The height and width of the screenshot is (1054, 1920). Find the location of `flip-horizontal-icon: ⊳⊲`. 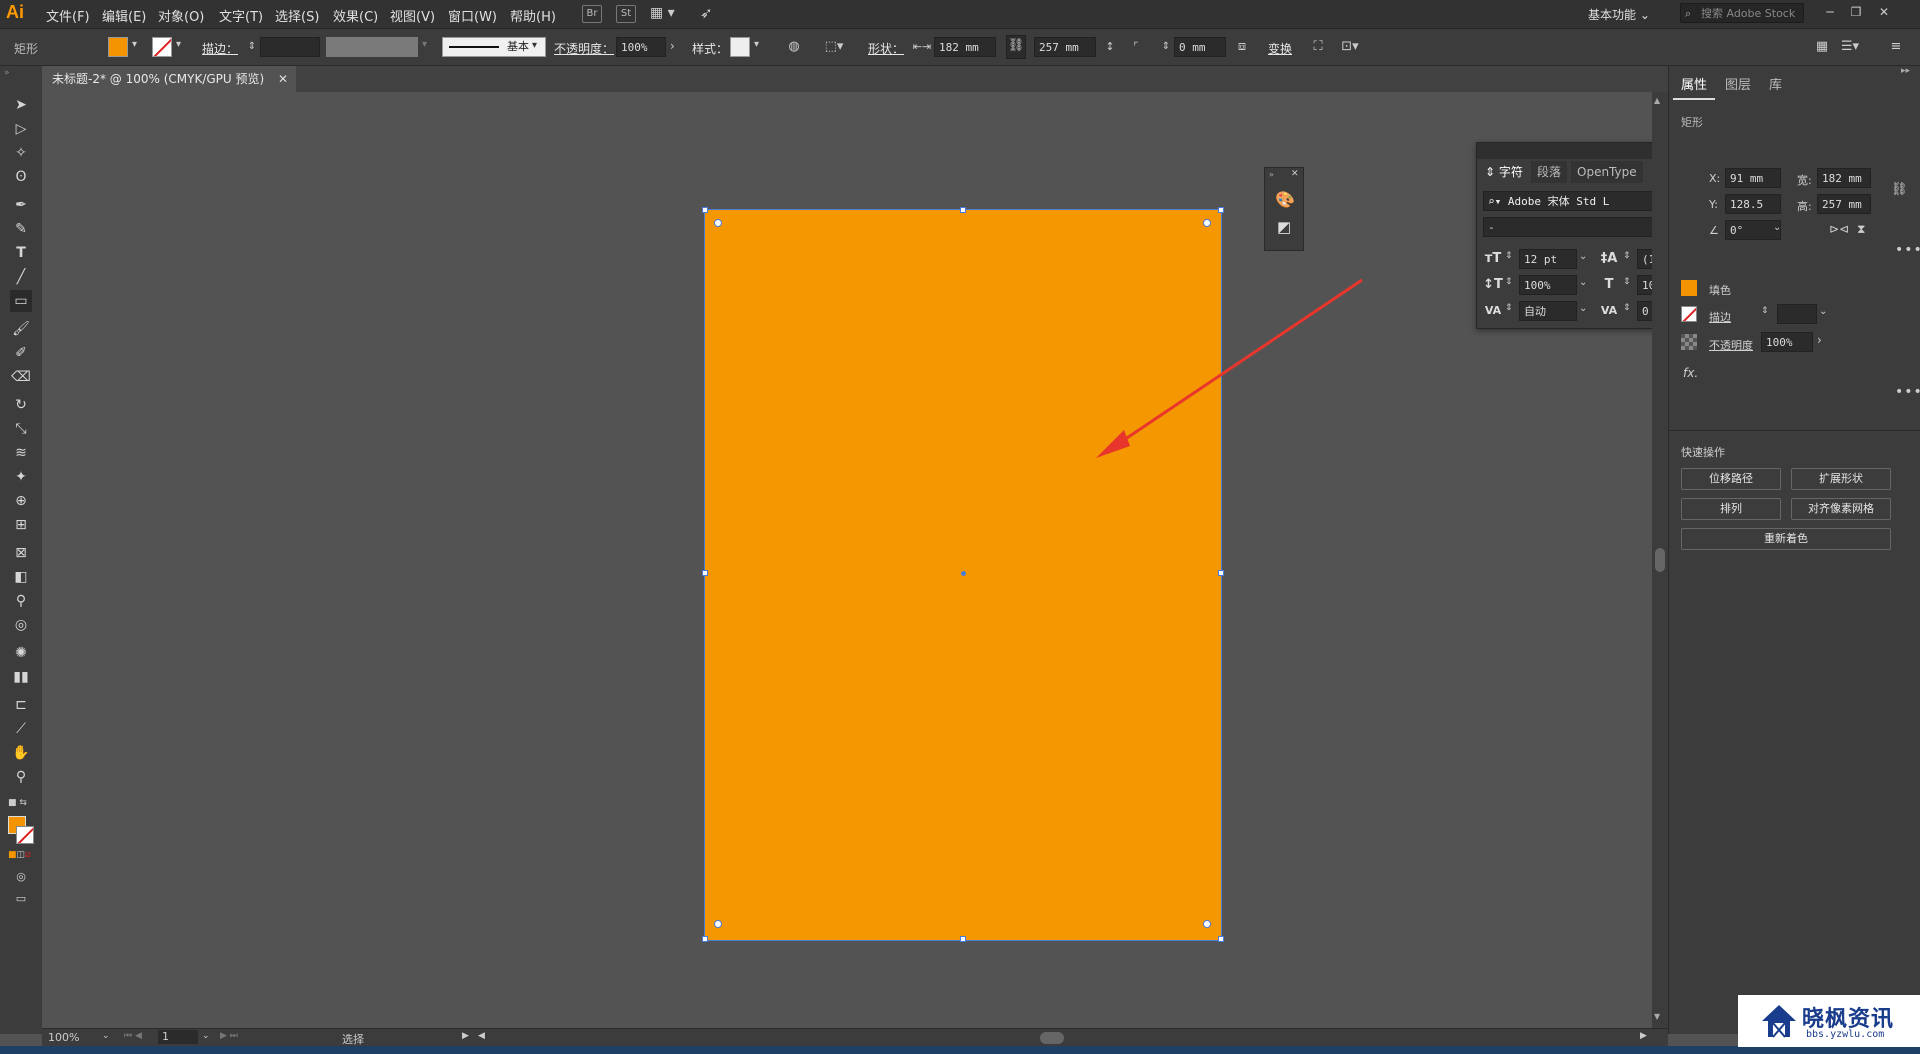

flip-horizontal-icon: ⊳⊲ is located at coordinates (1839, 229).